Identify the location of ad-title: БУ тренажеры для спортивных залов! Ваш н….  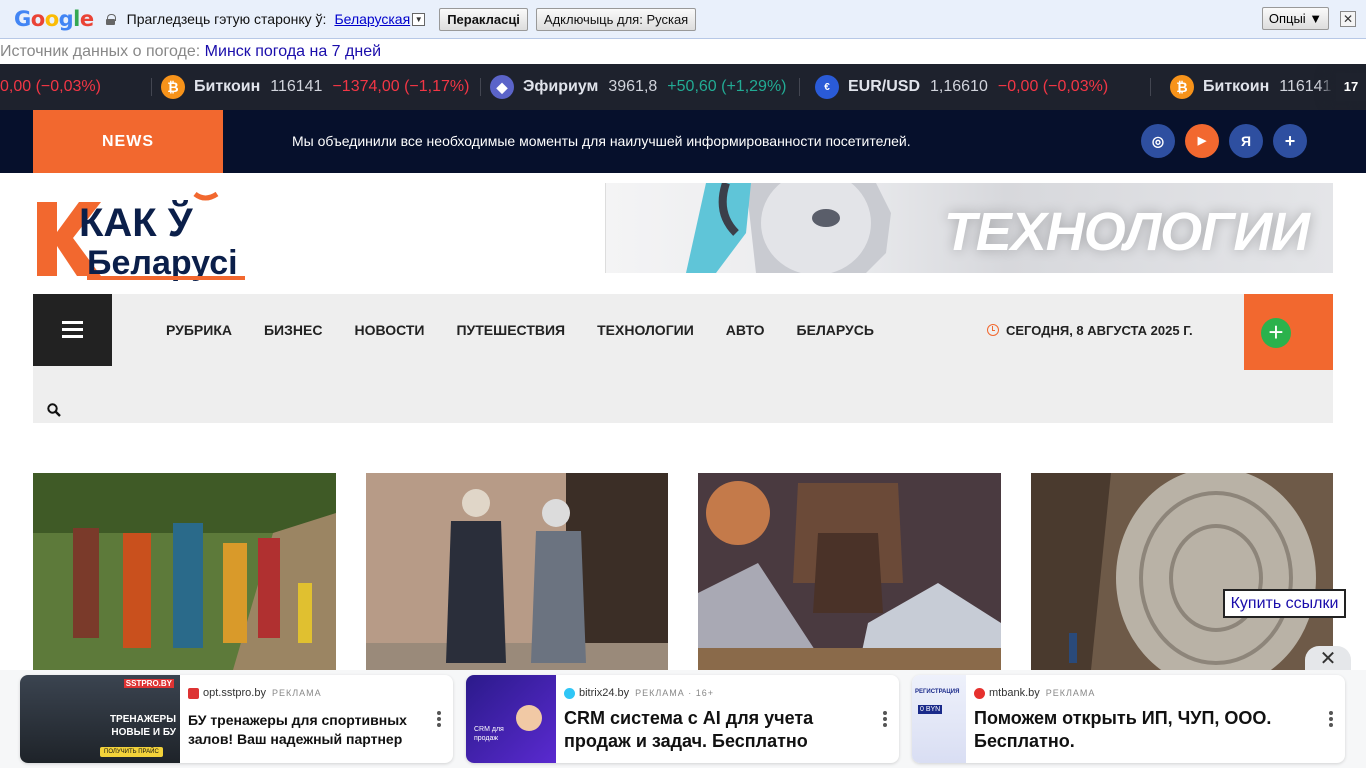
(297, 729).